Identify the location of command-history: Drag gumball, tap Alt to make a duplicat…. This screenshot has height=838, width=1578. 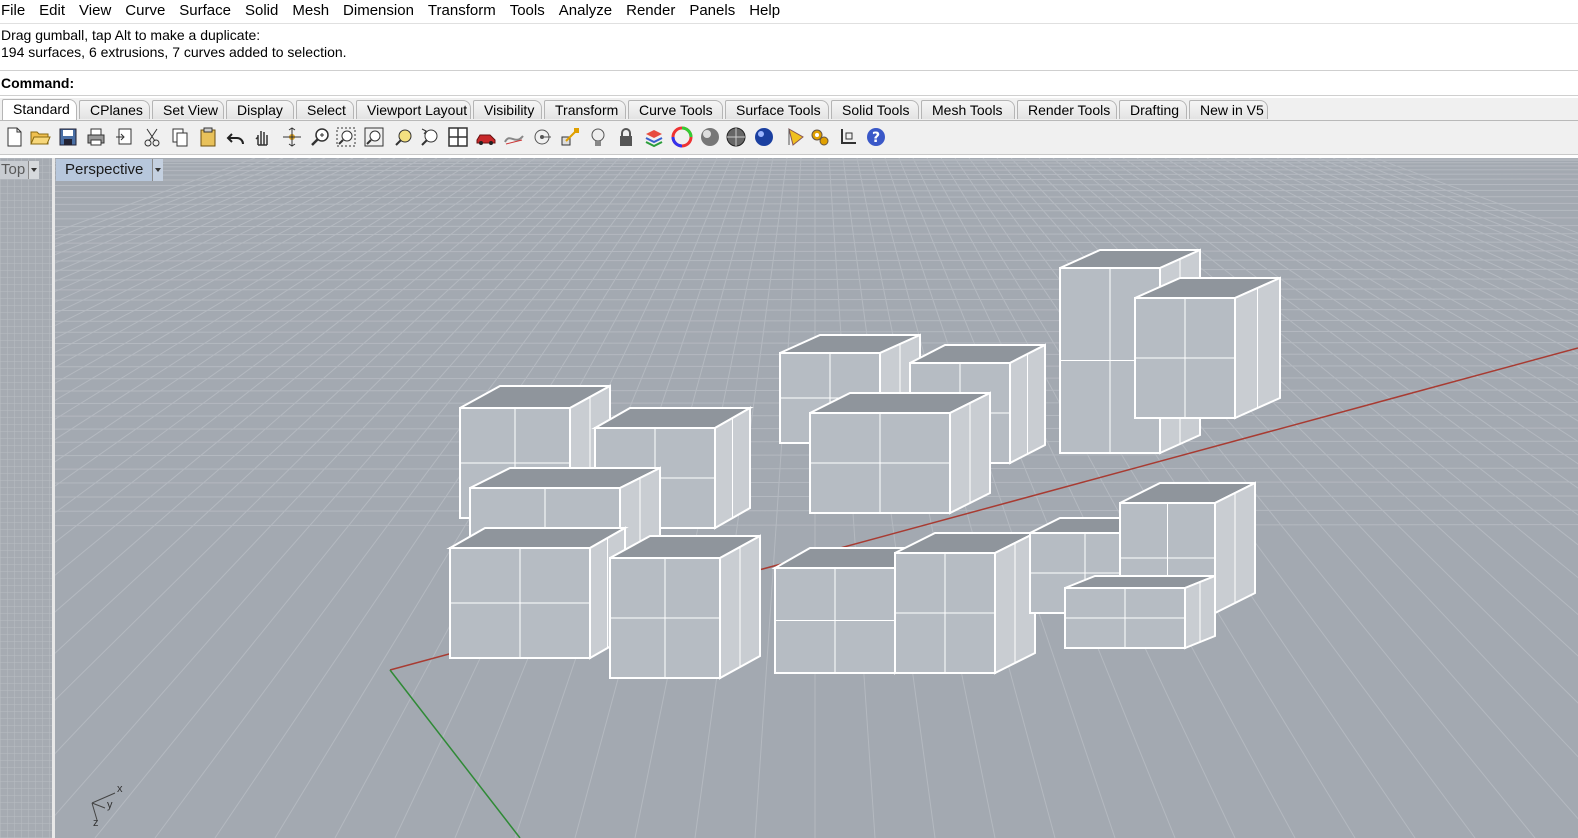
(789, 46).